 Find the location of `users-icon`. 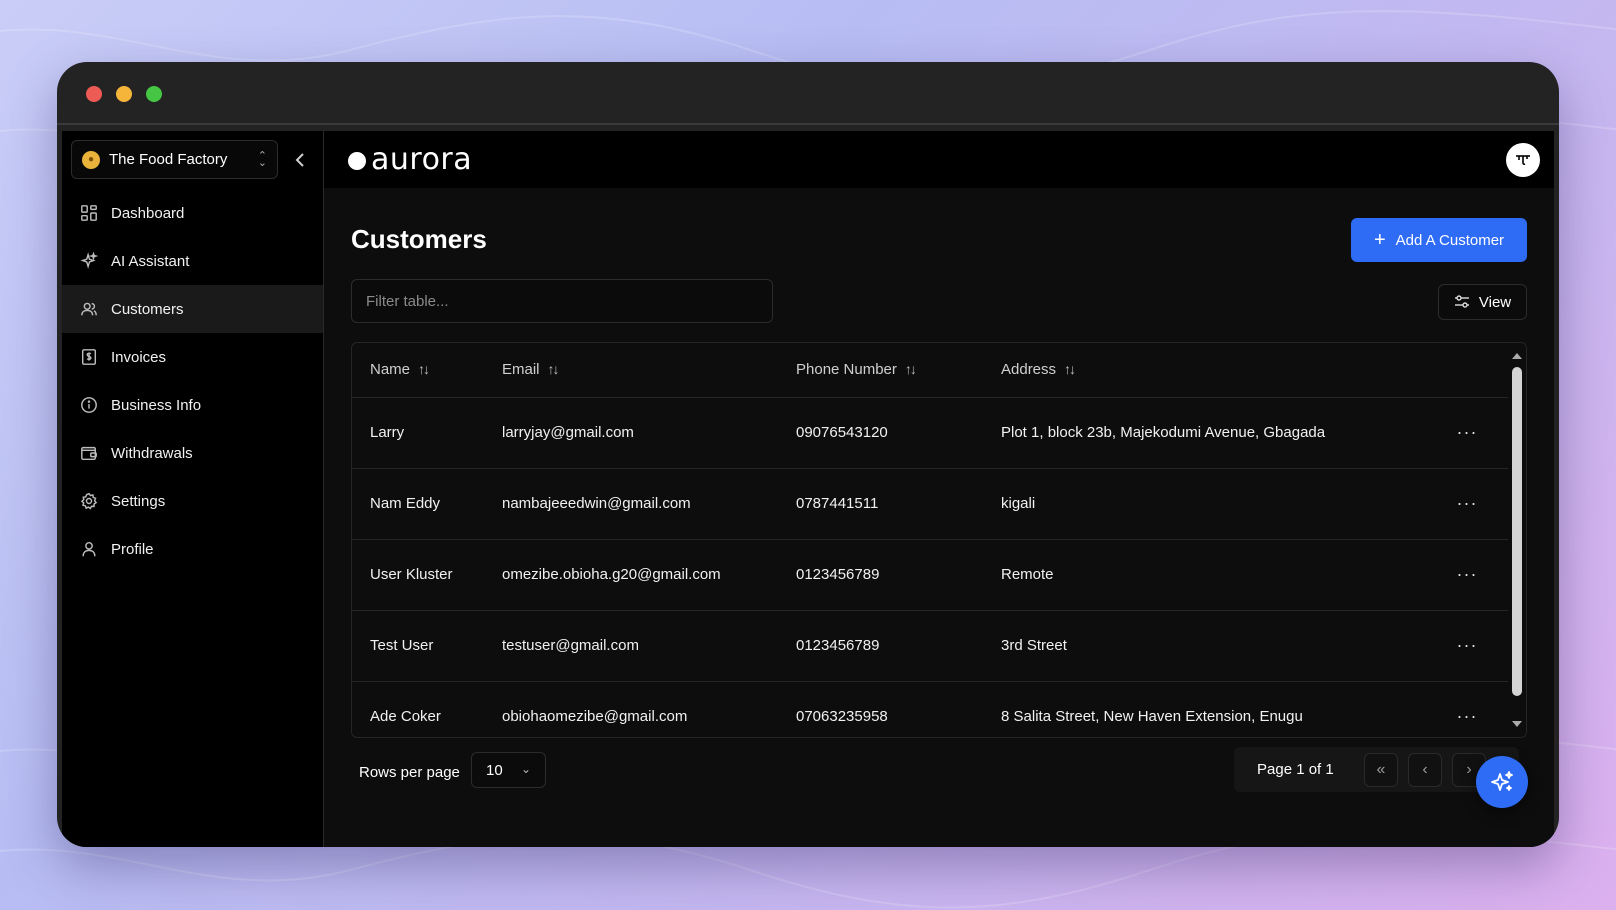

users-icon is located at coordinates (89, 309).